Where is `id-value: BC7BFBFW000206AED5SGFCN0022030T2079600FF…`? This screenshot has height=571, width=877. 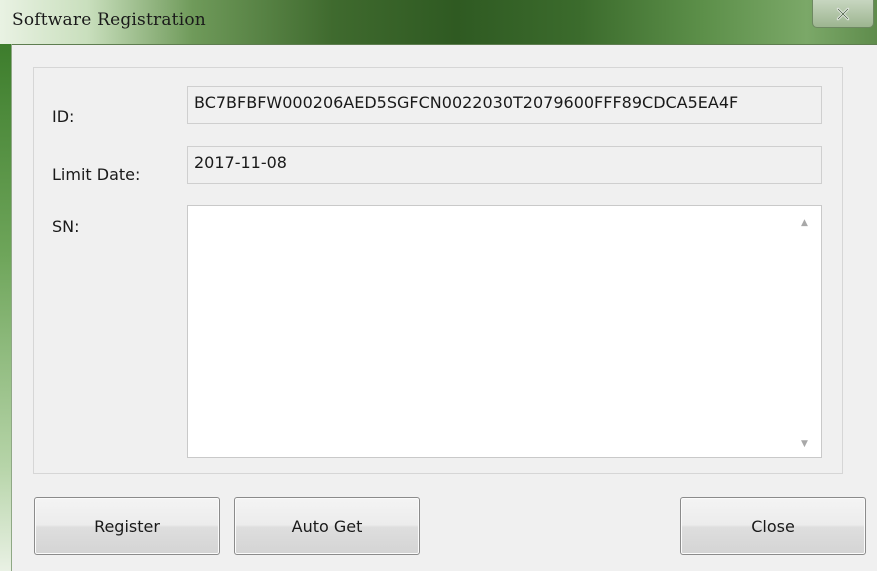 id-value: BC7BFBFW000206AED5SGFCN0022030T2079600FF… is located at coordinates (466, 102).